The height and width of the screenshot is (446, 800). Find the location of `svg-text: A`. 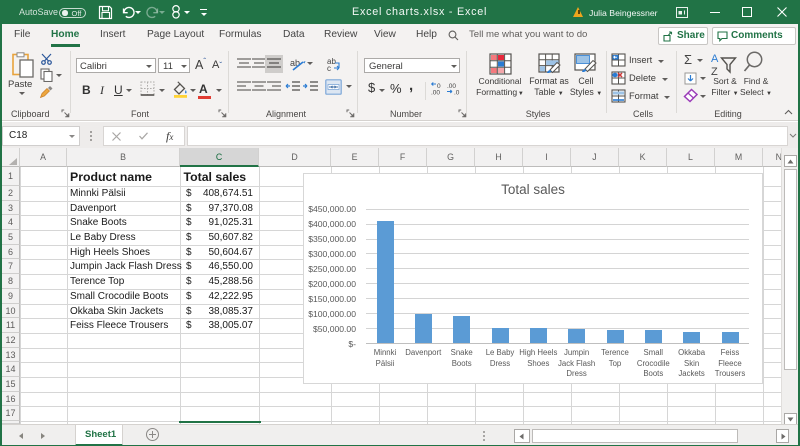

svg-text: A is located at coordinates (715, 59).